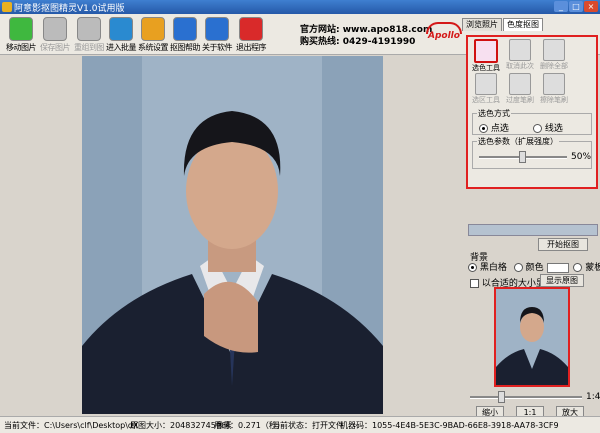 Image resolution: width=600 pixels, height=433 pixels. I want to click on close-button: ×, so click(591, 6).